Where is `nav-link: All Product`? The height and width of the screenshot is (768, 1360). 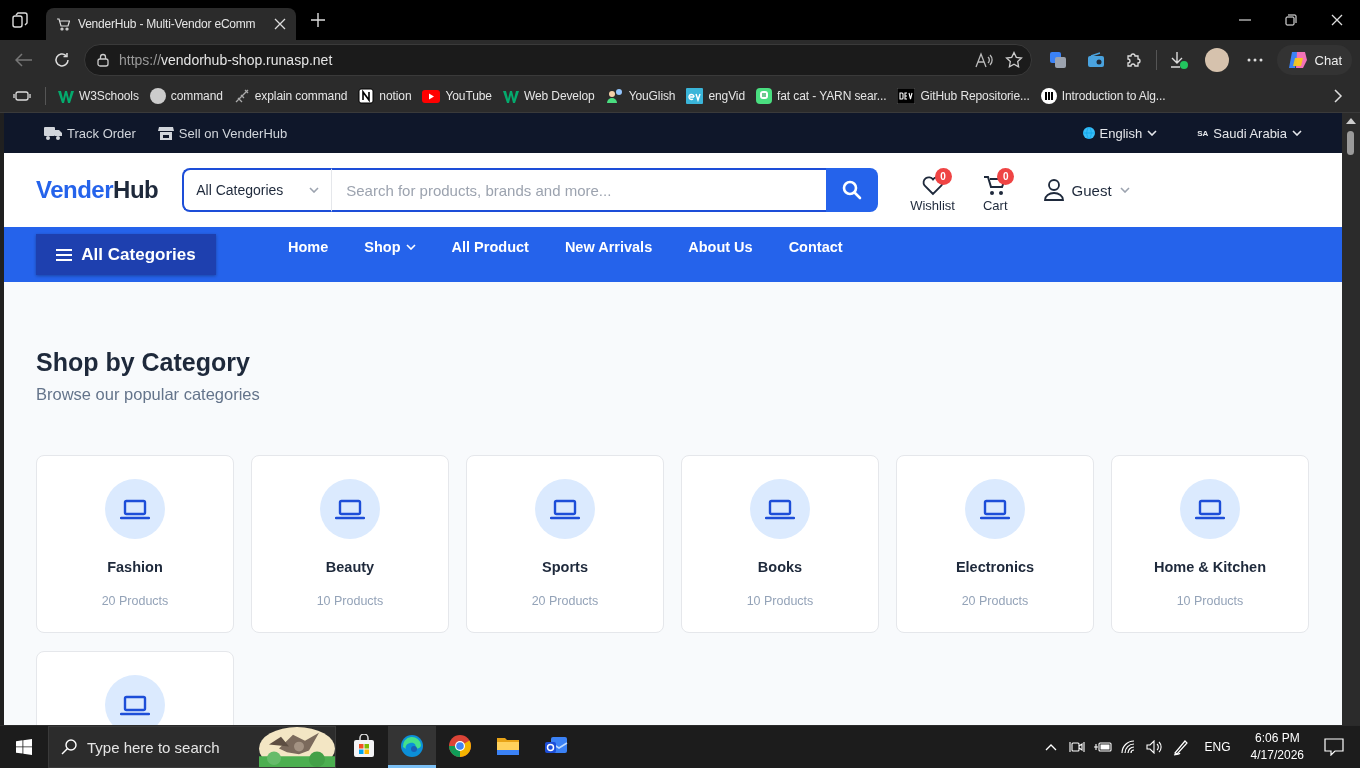 nav-link: All Product is located at coordinates (490, 241).